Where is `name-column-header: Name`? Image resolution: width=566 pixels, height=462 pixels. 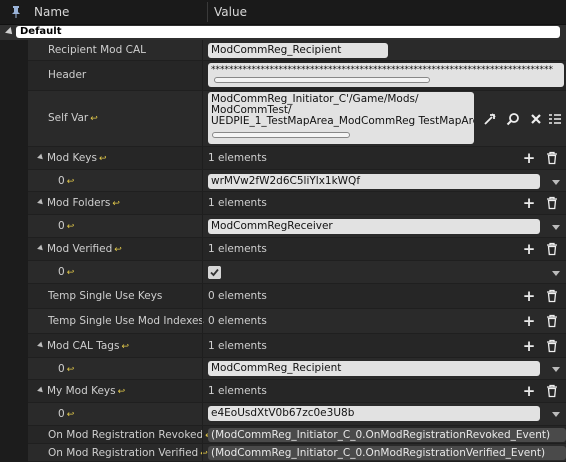 name-column-header: Name is located at coordinates (51, 12).